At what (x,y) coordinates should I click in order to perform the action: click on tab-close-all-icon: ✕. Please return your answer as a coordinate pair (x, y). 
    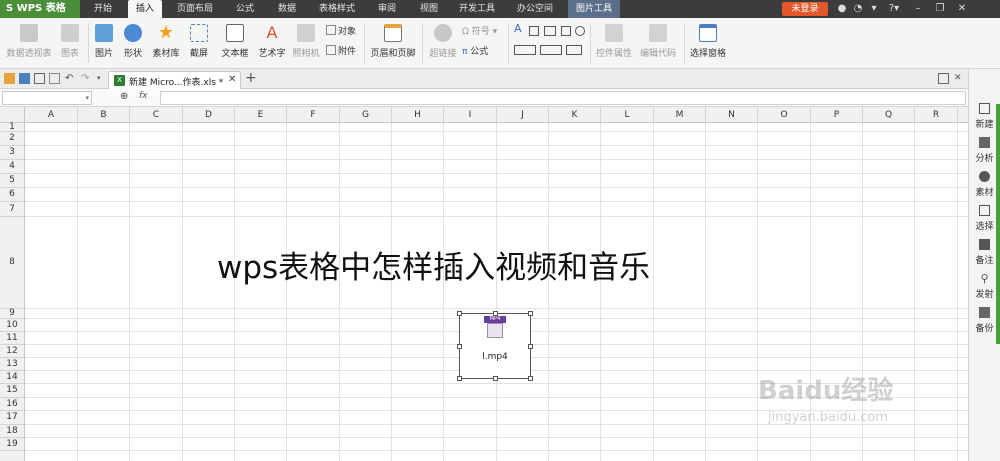
    Looking at the image, I should click on (959, 78).